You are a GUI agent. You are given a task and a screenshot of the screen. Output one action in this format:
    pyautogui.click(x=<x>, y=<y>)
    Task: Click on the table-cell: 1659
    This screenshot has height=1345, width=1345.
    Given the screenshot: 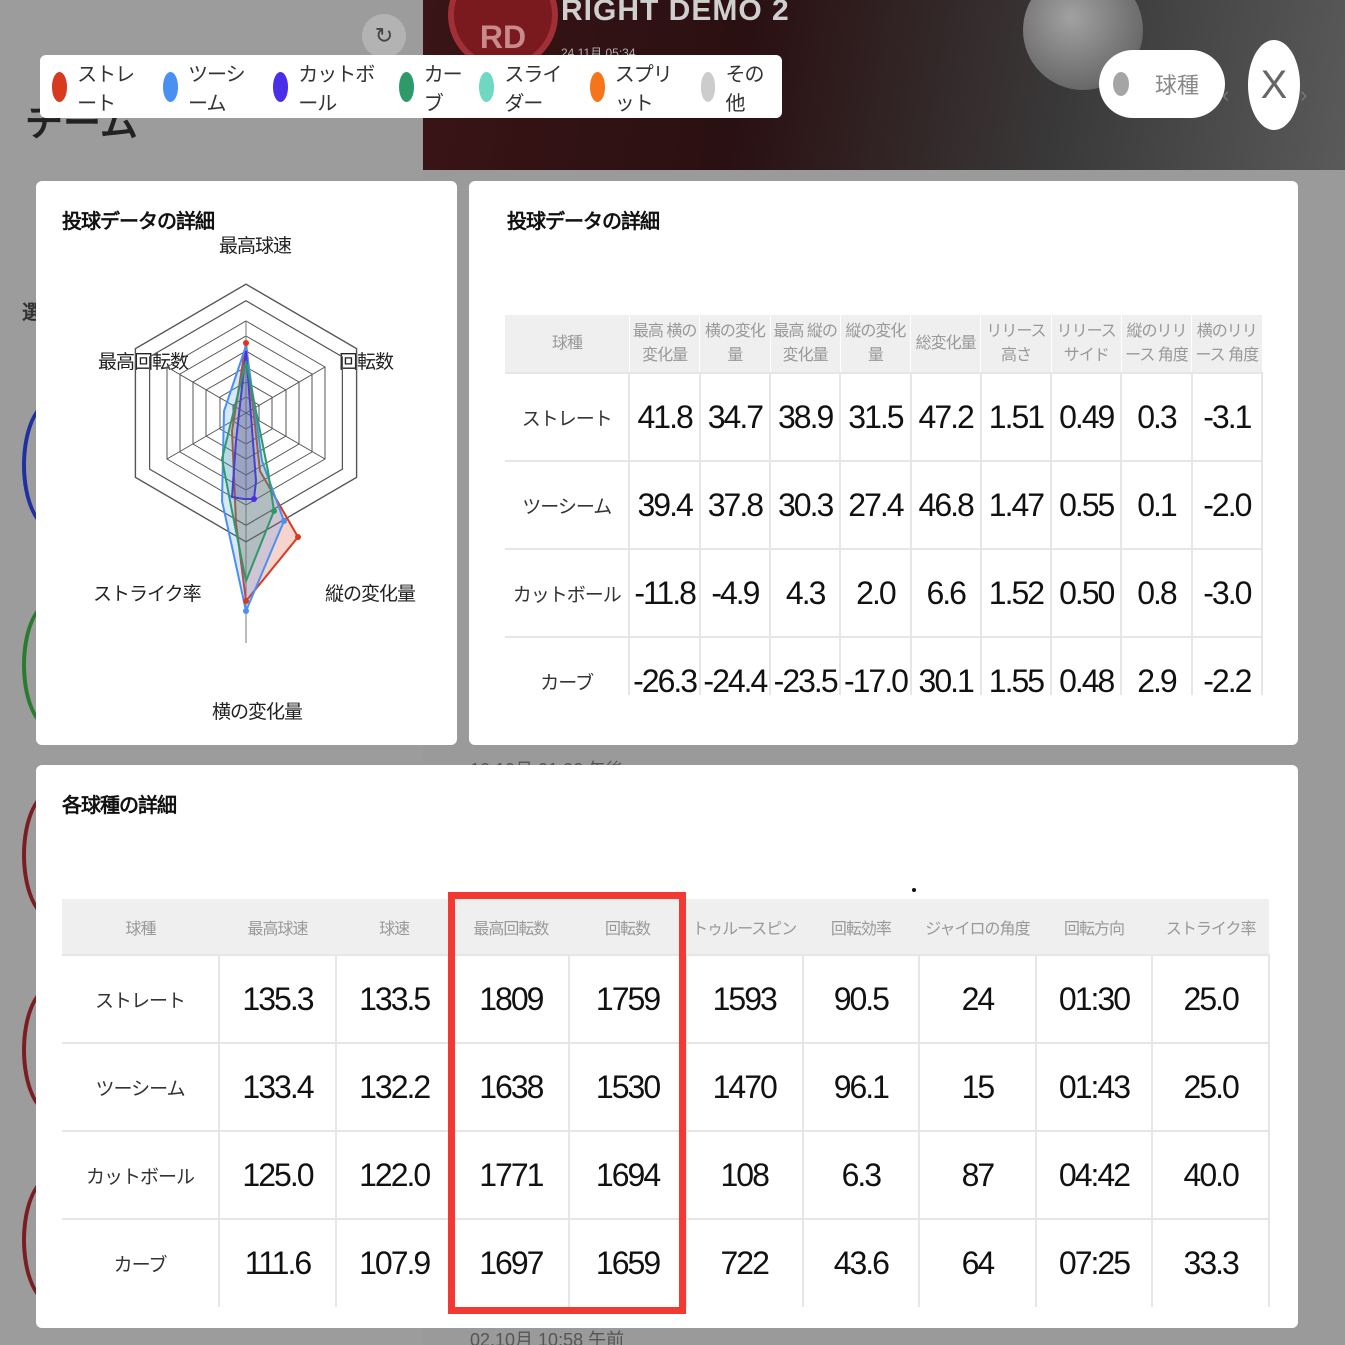 What is the action you would take?
    pyautogui.click(x=628, y=1262)
    